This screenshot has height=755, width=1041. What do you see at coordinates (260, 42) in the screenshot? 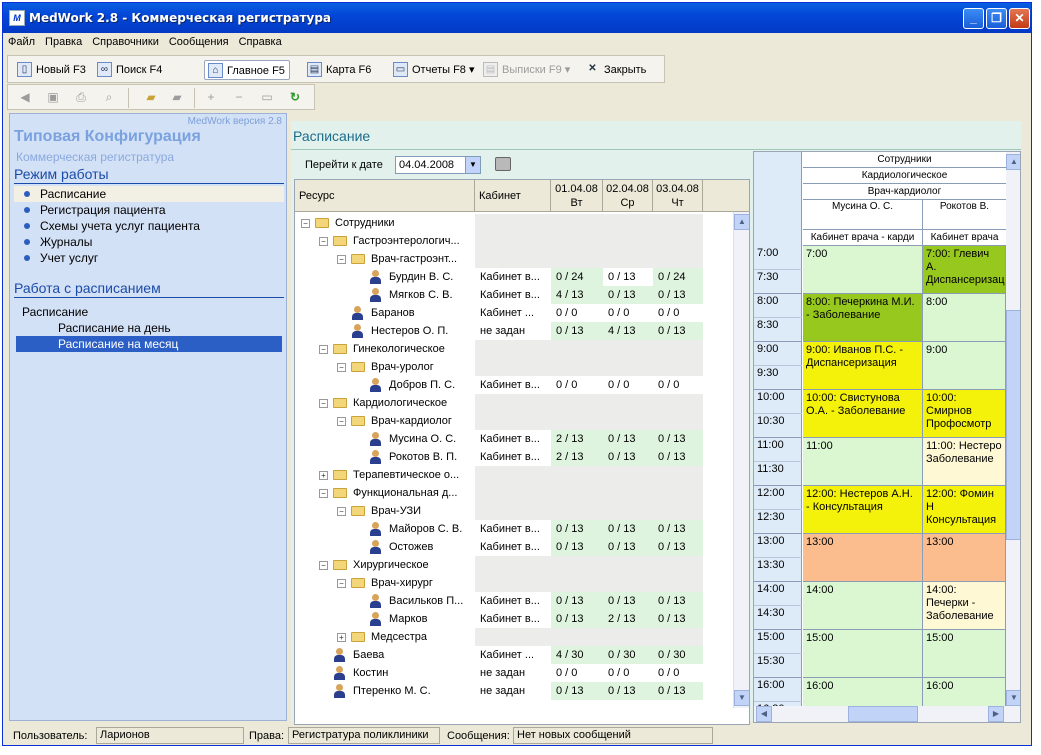
I see `menu-help: Справка` at bounding box center [260, 42].